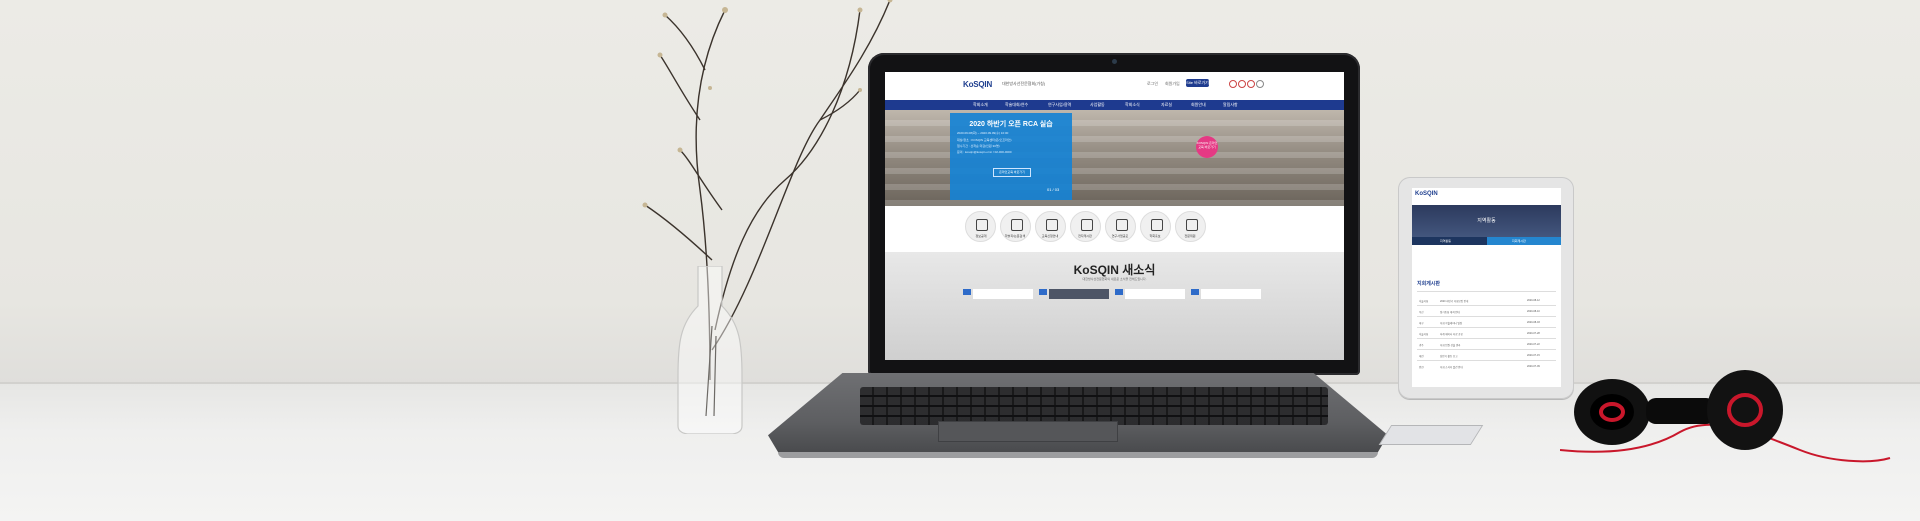 The width and height of the screenshot is (1920, 521). Describe the element at coordinates (1157, 225) in the screenshot. I see `monitor-icon` at that location.